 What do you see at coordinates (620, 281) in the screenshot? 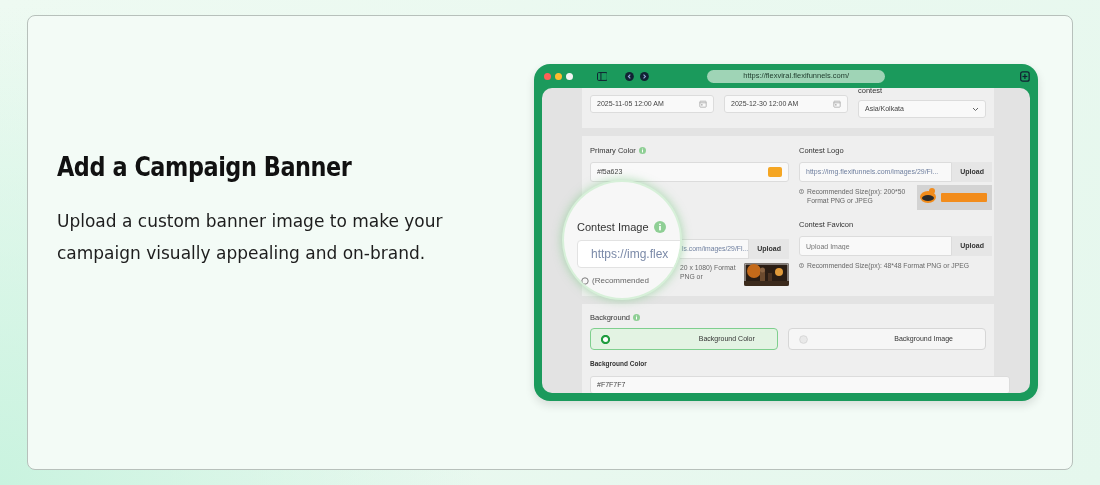
I see `hint-text: (Recommended` at bounding box center [620, 281].